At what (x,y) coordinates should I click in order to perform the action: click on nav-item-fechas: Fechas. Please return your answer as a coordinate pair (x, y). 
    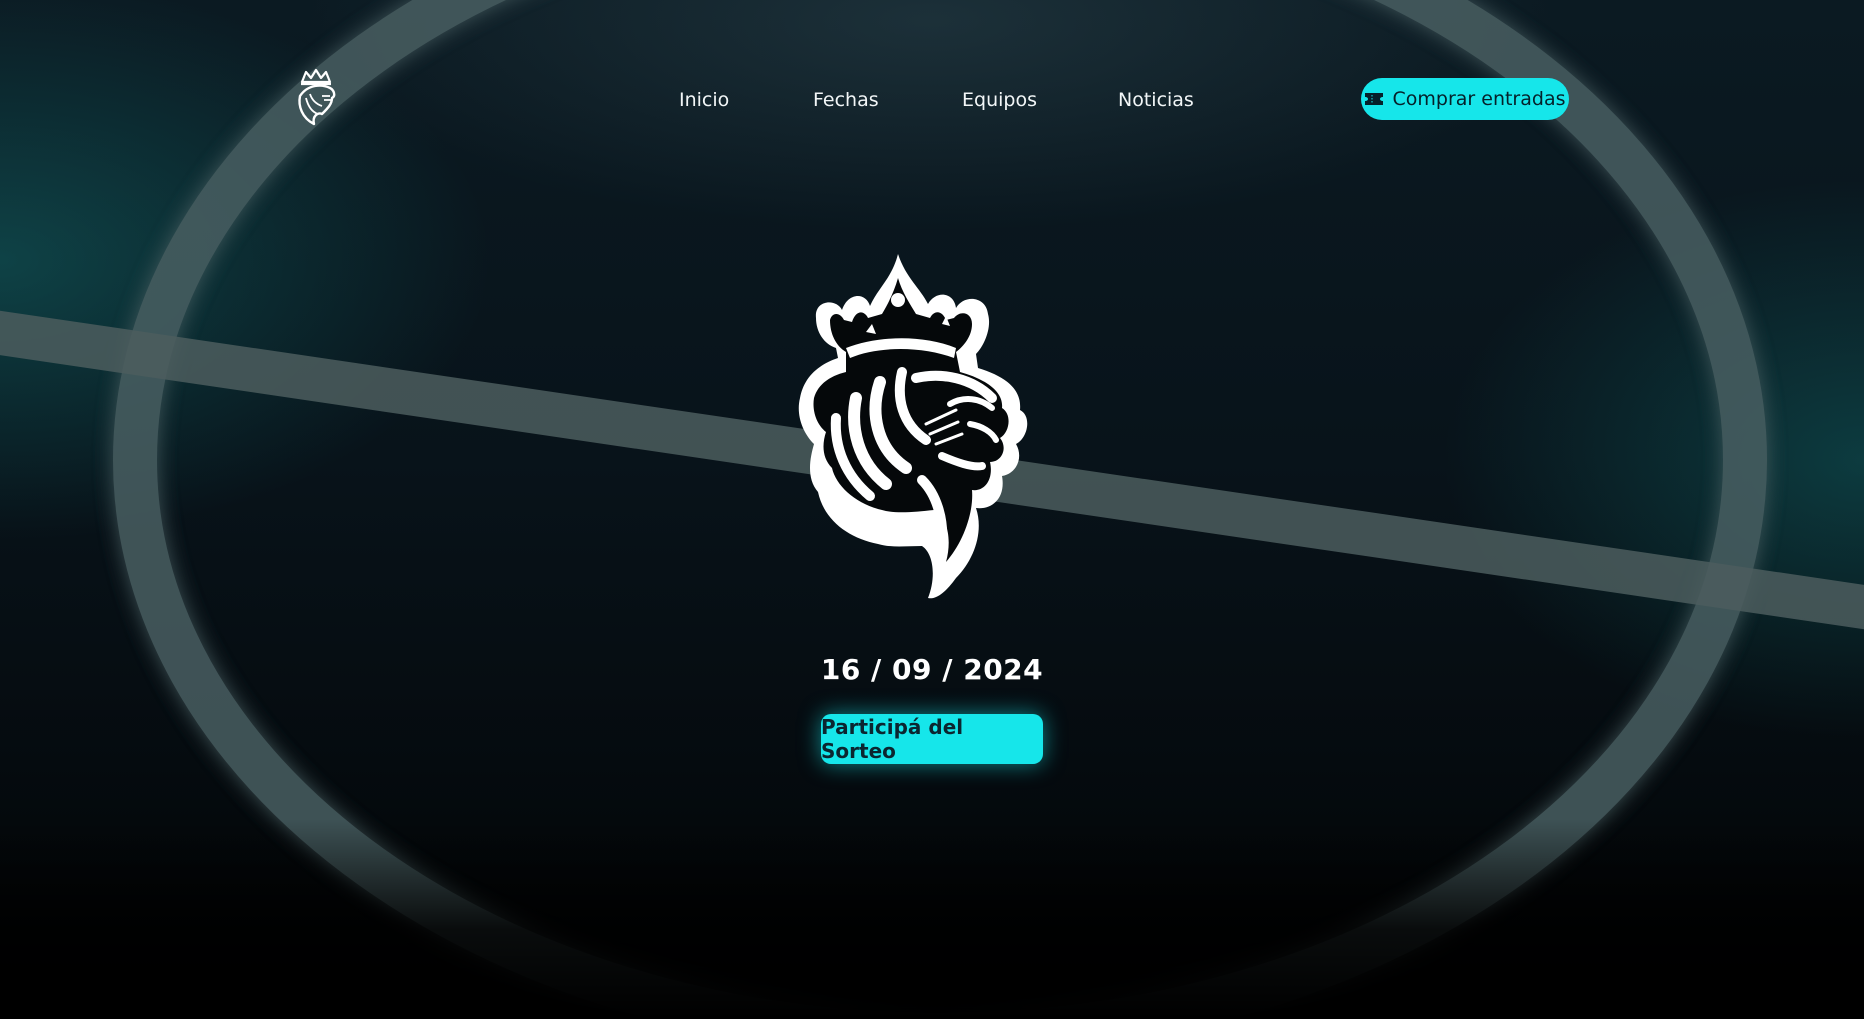
    Looking at the image, I should click on (846, 100).